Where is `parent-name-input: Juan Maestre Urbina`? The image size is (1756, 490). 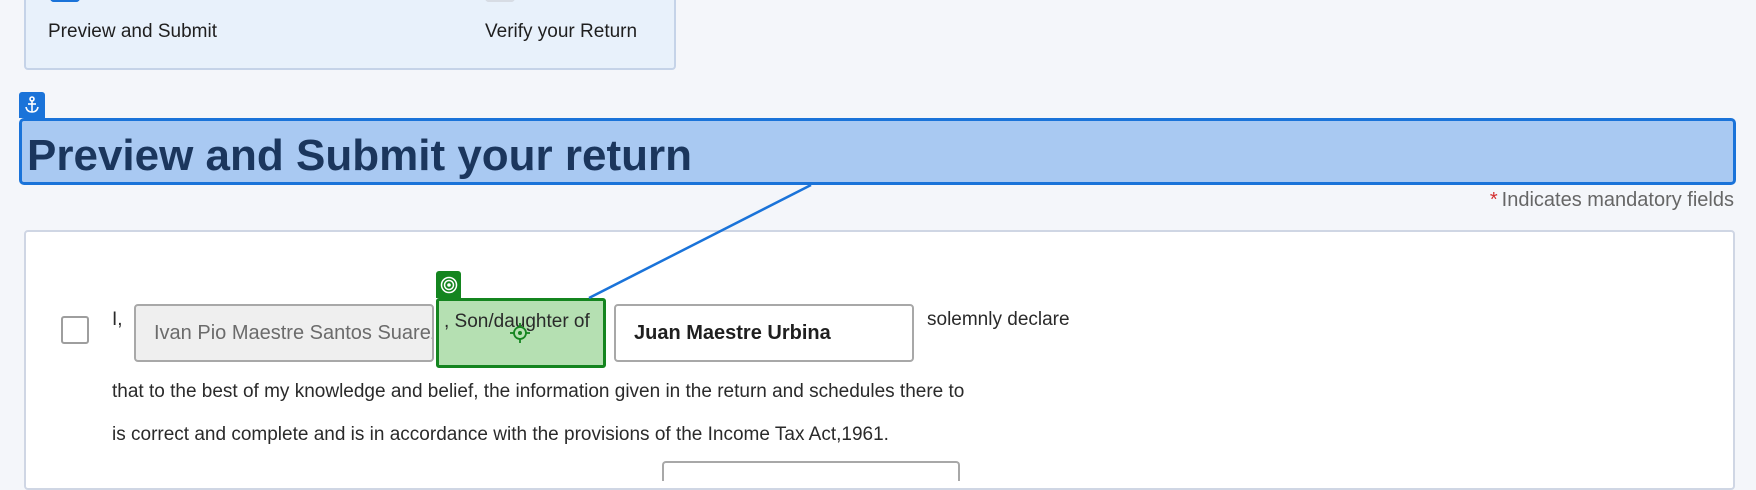
parent-name-input: Juan Maestre Urbina is located at coordinates (764, 333).